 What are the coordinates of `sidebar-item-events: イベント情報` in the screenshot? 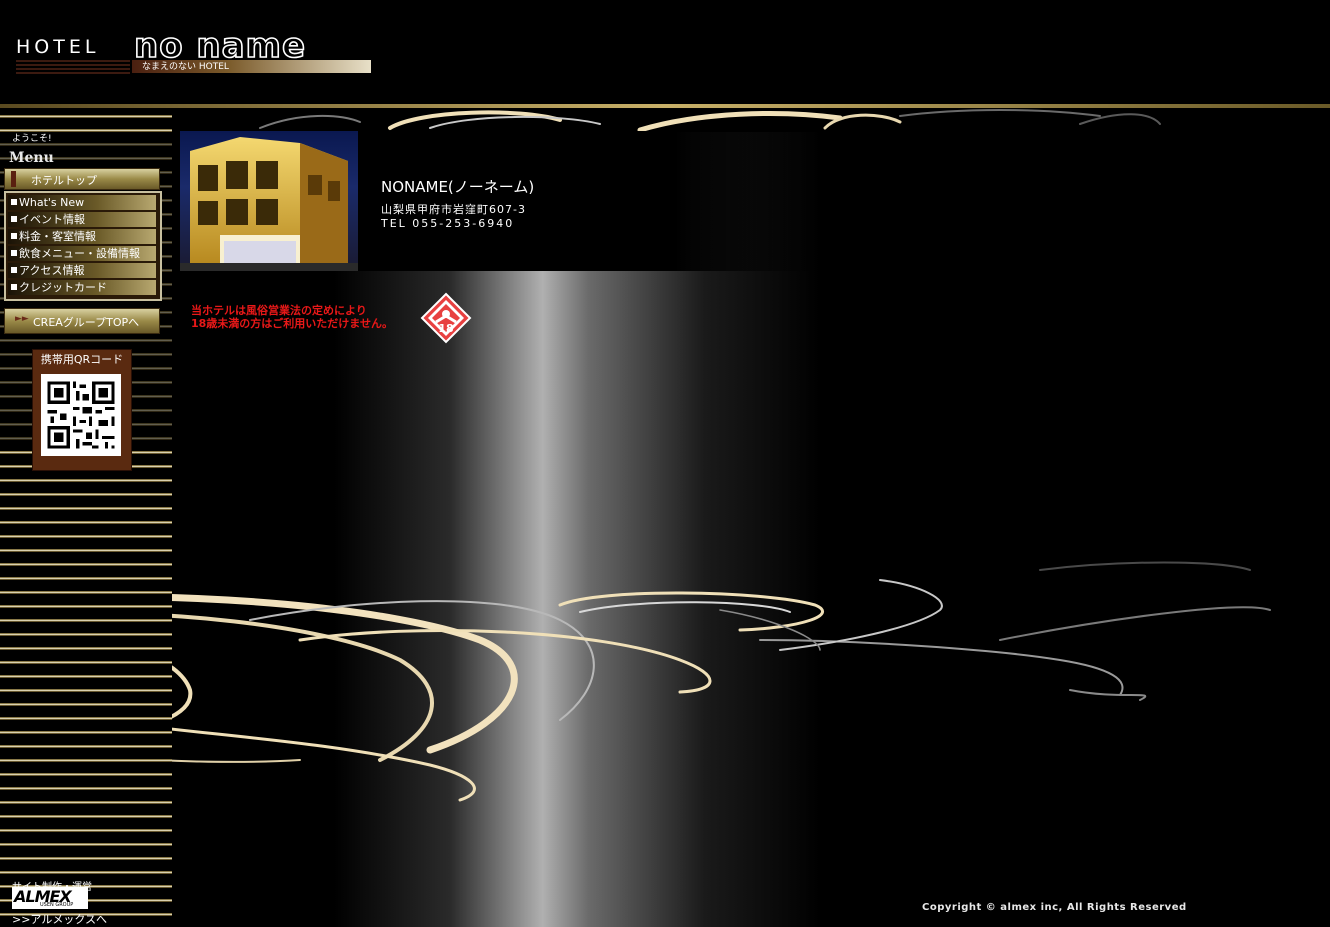 It's located at (82, 219).